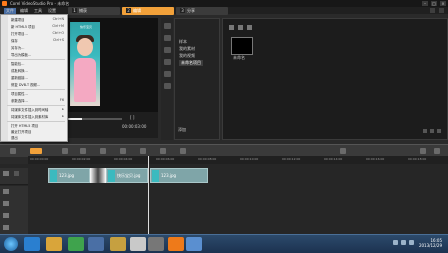 The height and width of the screenshot is (253, 448). I want to click on start-button, so click(11, 244).